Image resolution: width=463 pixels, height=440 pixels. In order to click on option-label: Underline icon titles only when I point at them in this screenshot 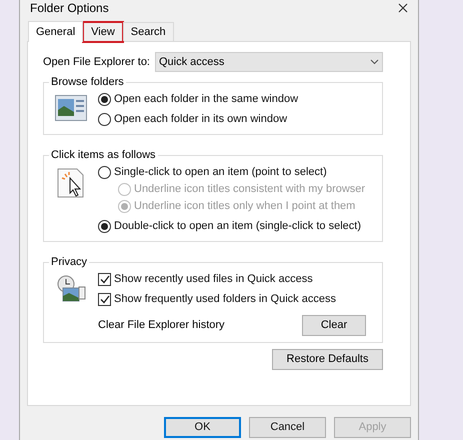, I will do `click(245, 206)`.